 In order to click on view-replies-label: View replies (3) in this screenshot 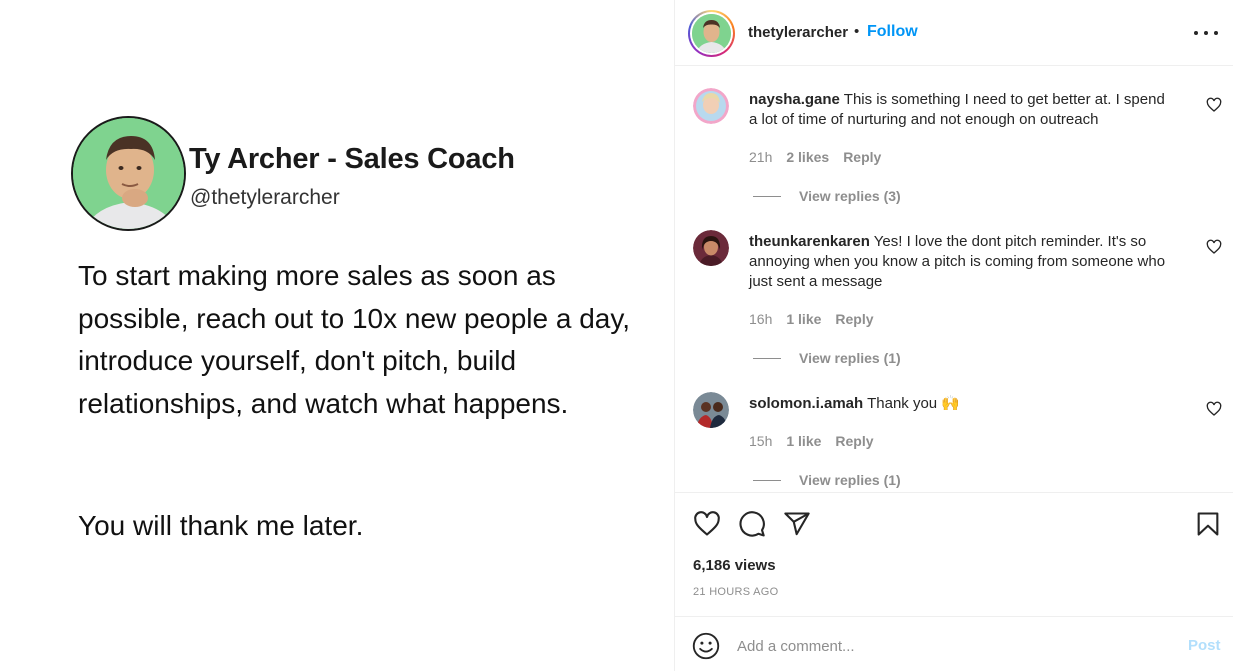, I will do `click(850, 196)`.